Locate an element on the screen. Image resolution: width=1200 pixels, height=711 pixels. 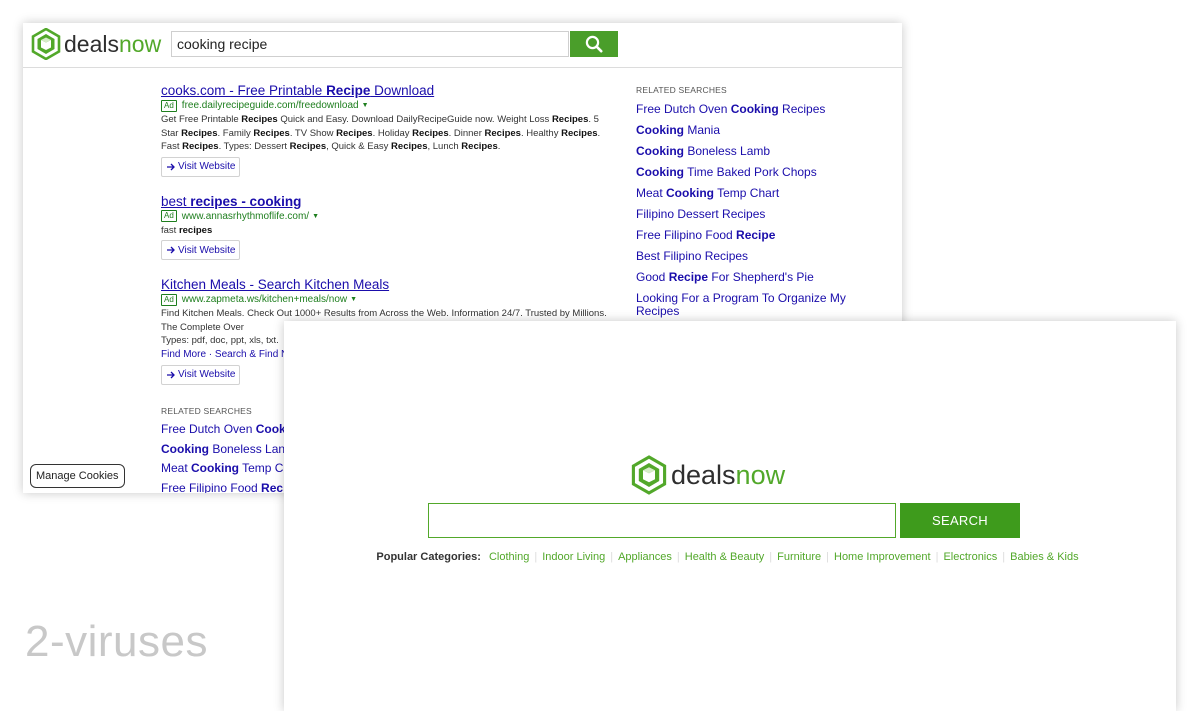
related-search-link: Free Filipino Food Recipe is located at coordinates (756, 235).